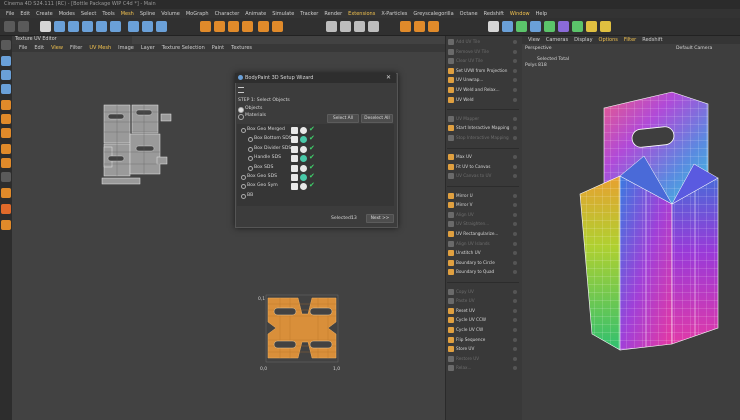 The width and height of the screenshot is (740, 420). I want to click on menu-item-mograph: MoGraph, so click(197, 14).